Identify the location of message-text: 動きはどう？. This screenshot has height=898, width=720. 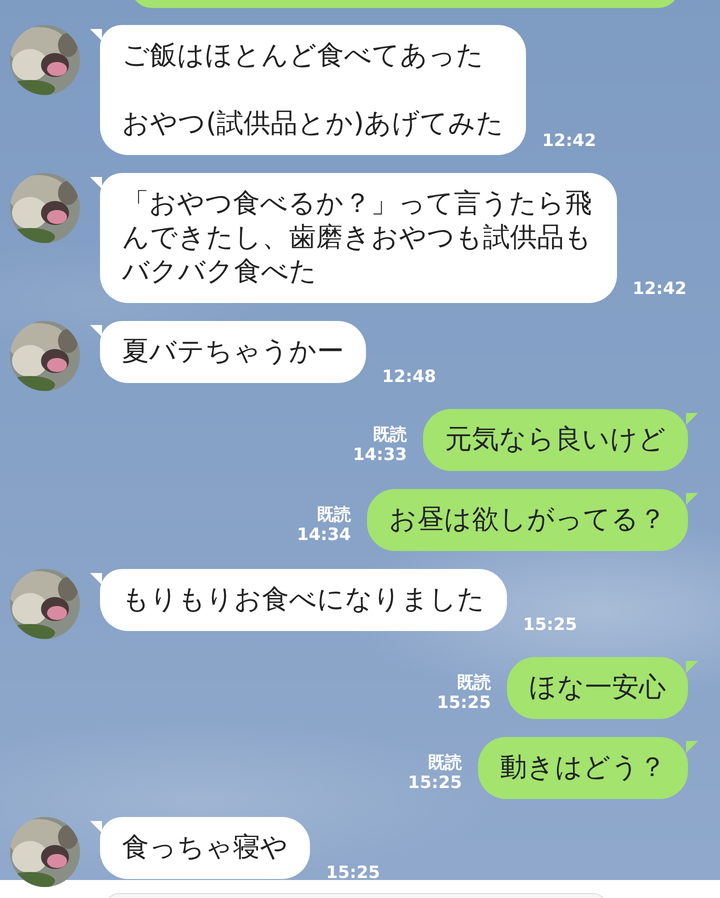
(583, 768).